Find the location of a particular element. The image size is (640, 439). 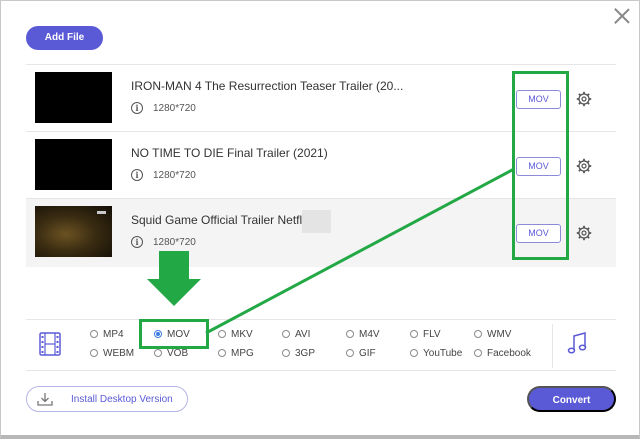

install-desktop-button: Install Desktop Version is located at coordinates (107, 399).